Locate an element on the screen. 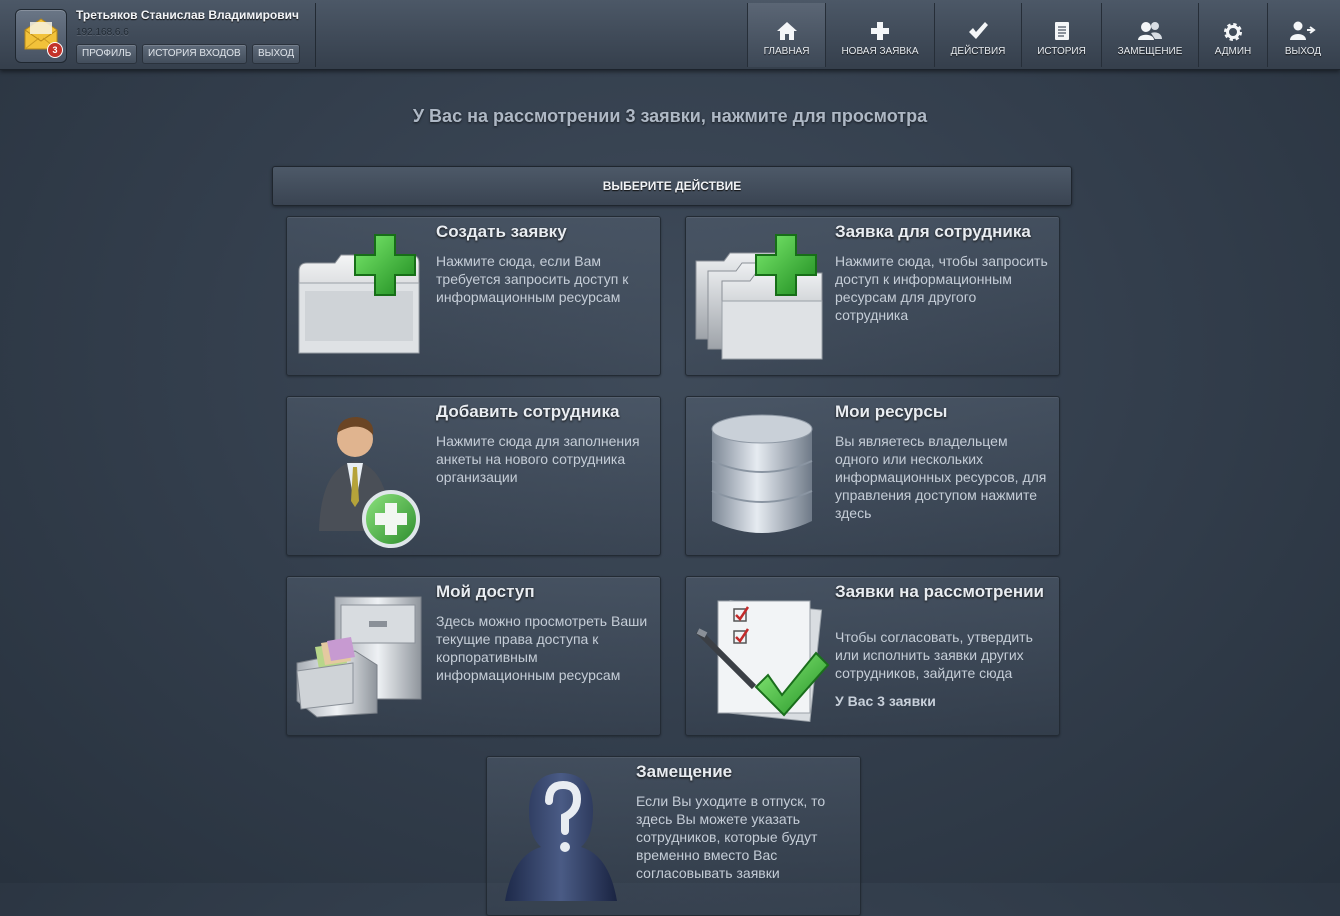 Image resolution: width=1340 pixels, height=916 pixels. card-title: Заявка для сотрудника is located at coordinates (933, 231).